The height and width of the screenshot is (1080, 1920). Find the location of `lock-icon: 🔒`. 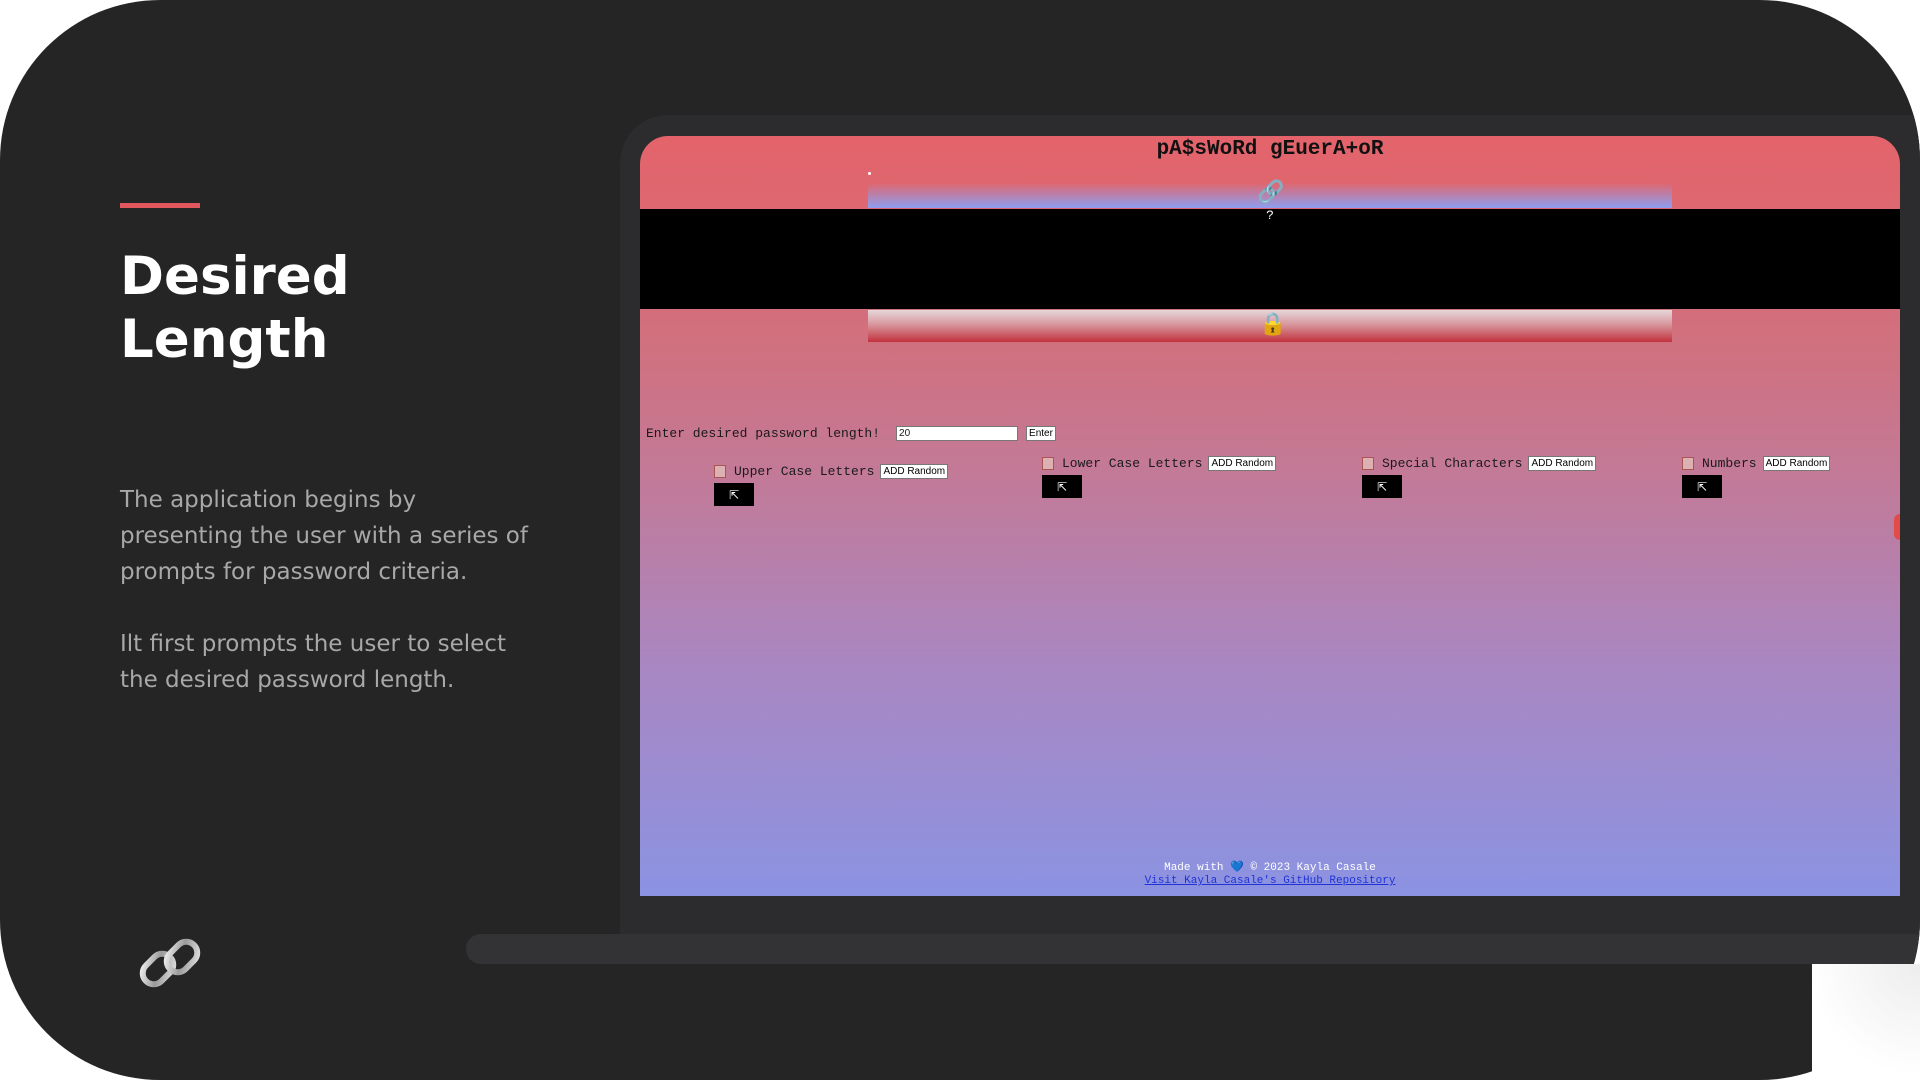

lock-icon: 🔒 is located at coordinates (1272, 325).